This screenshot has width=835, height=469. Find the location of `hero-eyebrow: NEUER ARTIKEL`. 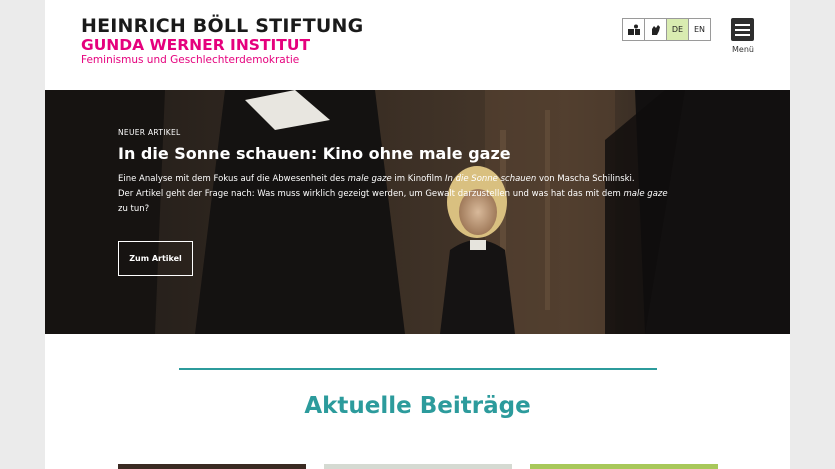

hero-eyebrow: NEUER ARTIKEL is located at coordinates (149, 132).